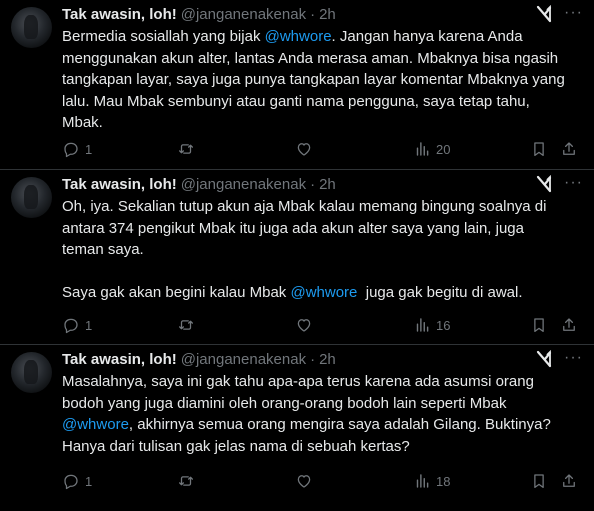 The image size is (594, 511). What do you see at coordinates (440, 292) in the screenshot?
I see `tweet-text-part: juga gak begitu di awal.` at bounding box center [440, 292].